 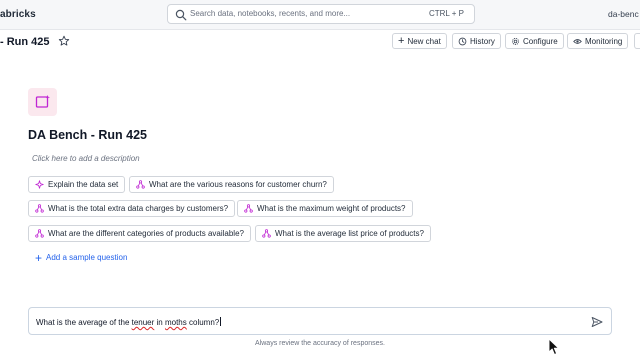 I want to click on star-icon, so click(x=64, y=41).